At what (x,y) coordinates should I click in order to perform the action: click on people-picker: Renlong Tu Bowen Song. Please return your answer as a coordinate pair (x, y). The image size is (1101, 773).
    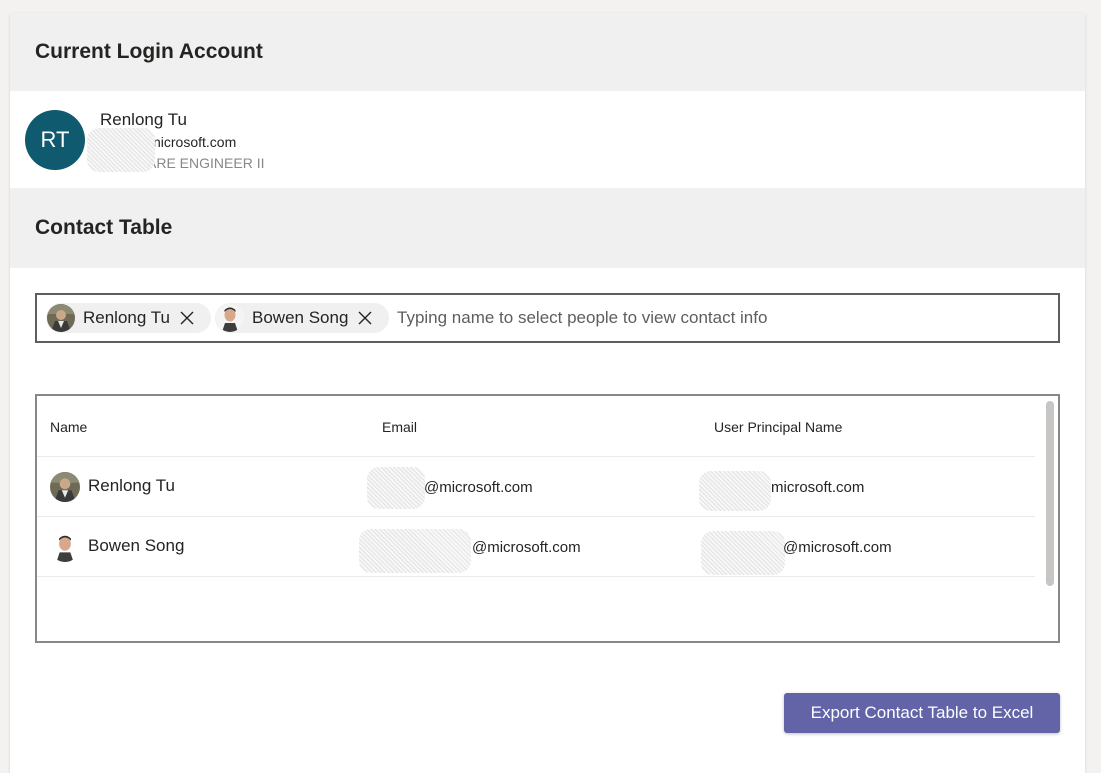
    Looking at the image, I should click on (547, 318).